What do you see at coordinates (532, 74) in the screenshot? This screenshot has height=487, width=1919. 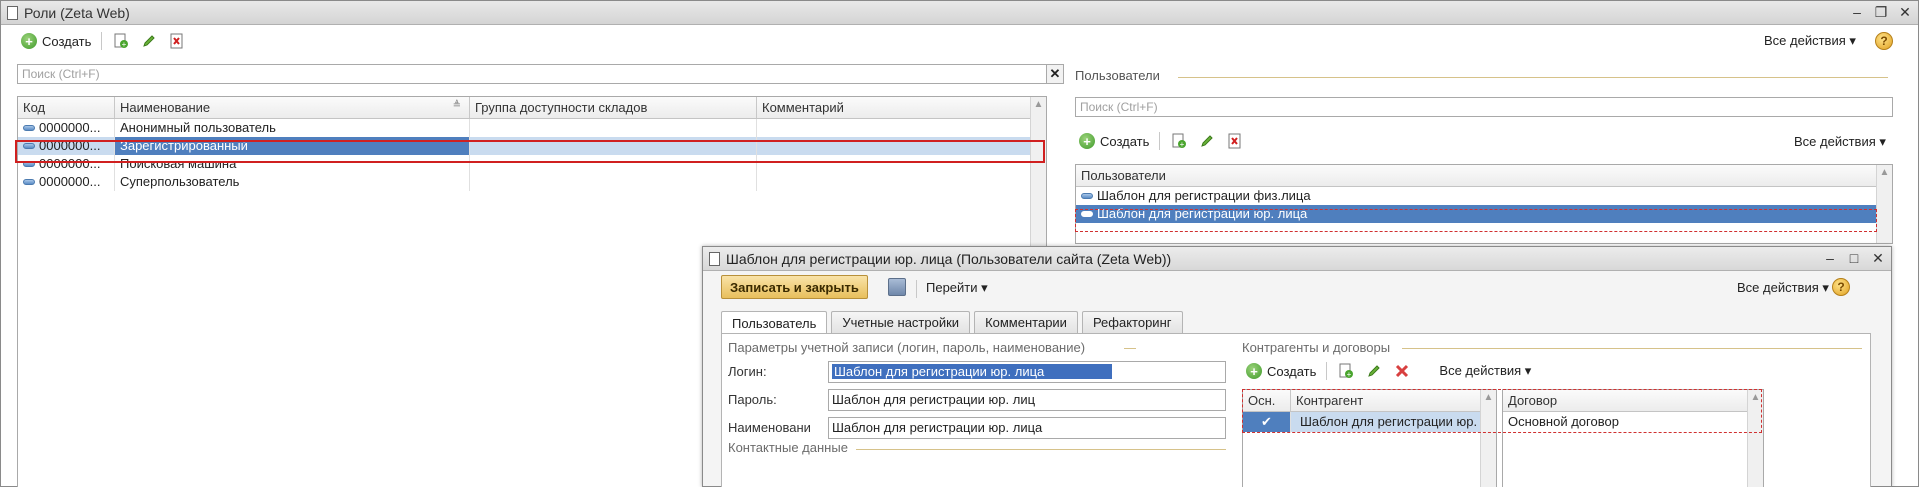 I see `roles-search-input: Поиск (Ctrl+F)` at bounding box center [532, 74].